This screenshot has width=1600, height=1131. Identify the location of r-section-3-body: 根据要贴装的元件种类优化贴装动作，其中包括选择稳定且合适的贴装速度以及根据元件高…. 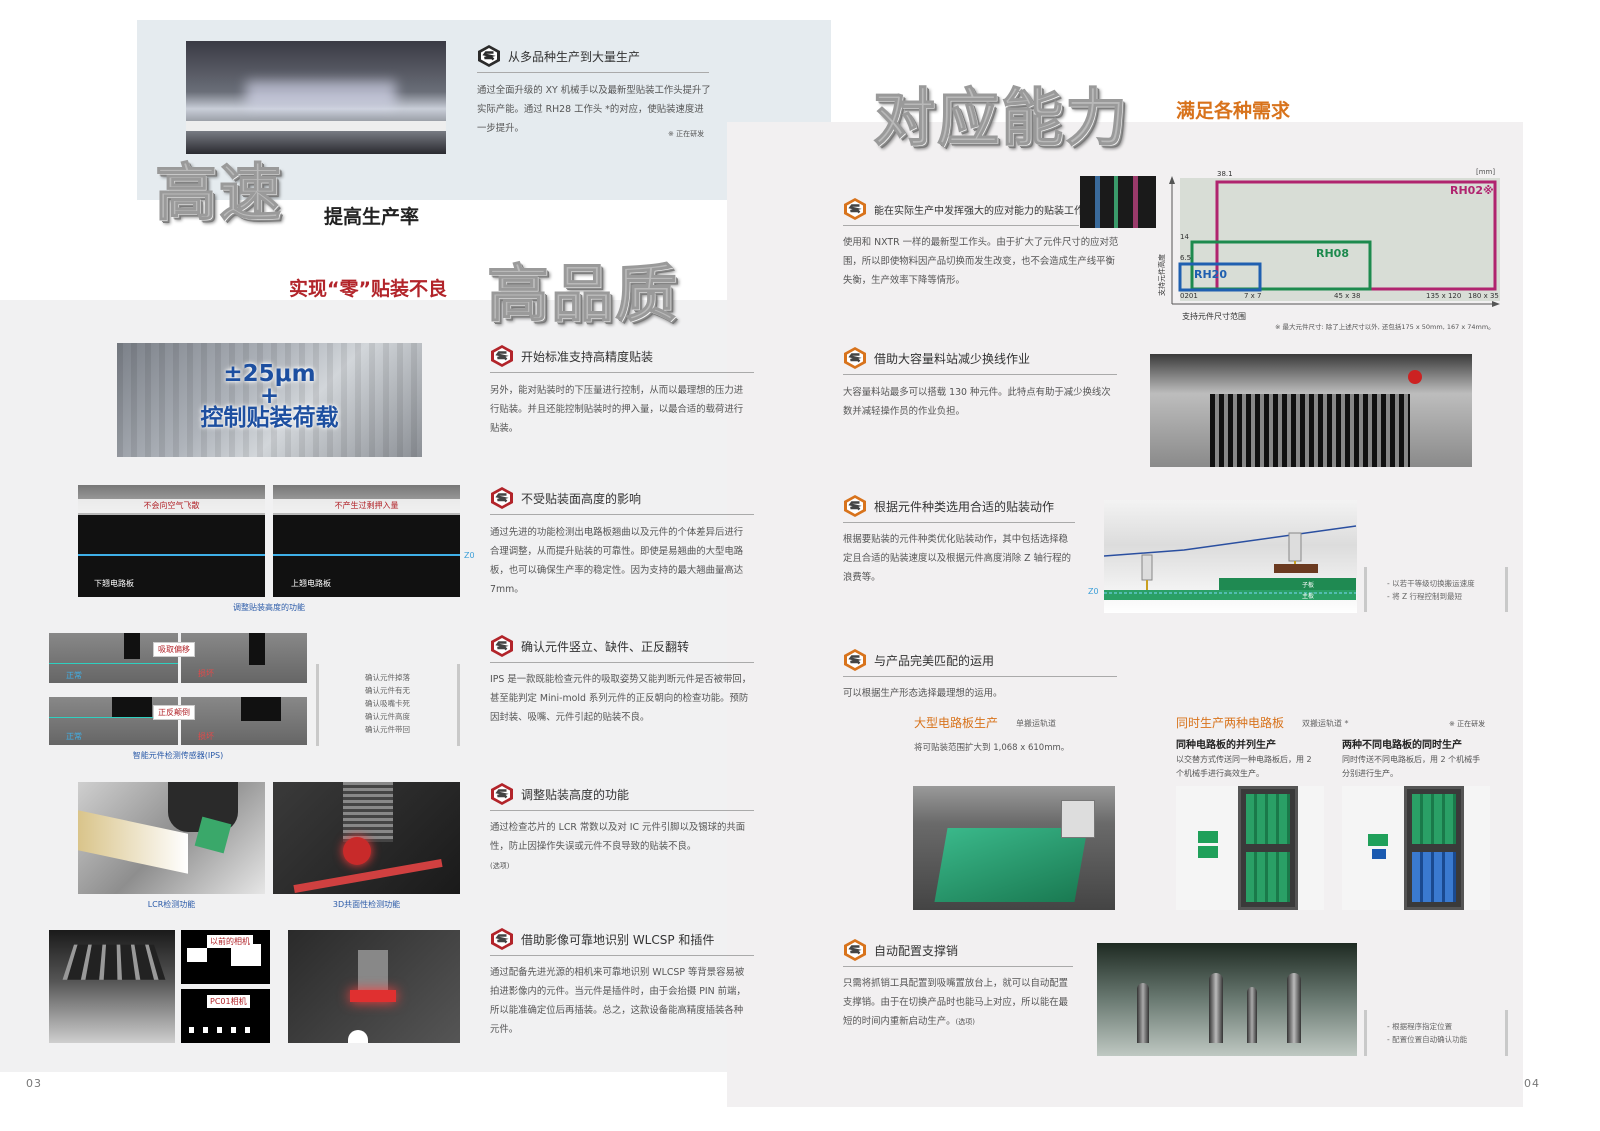
(957, 558).